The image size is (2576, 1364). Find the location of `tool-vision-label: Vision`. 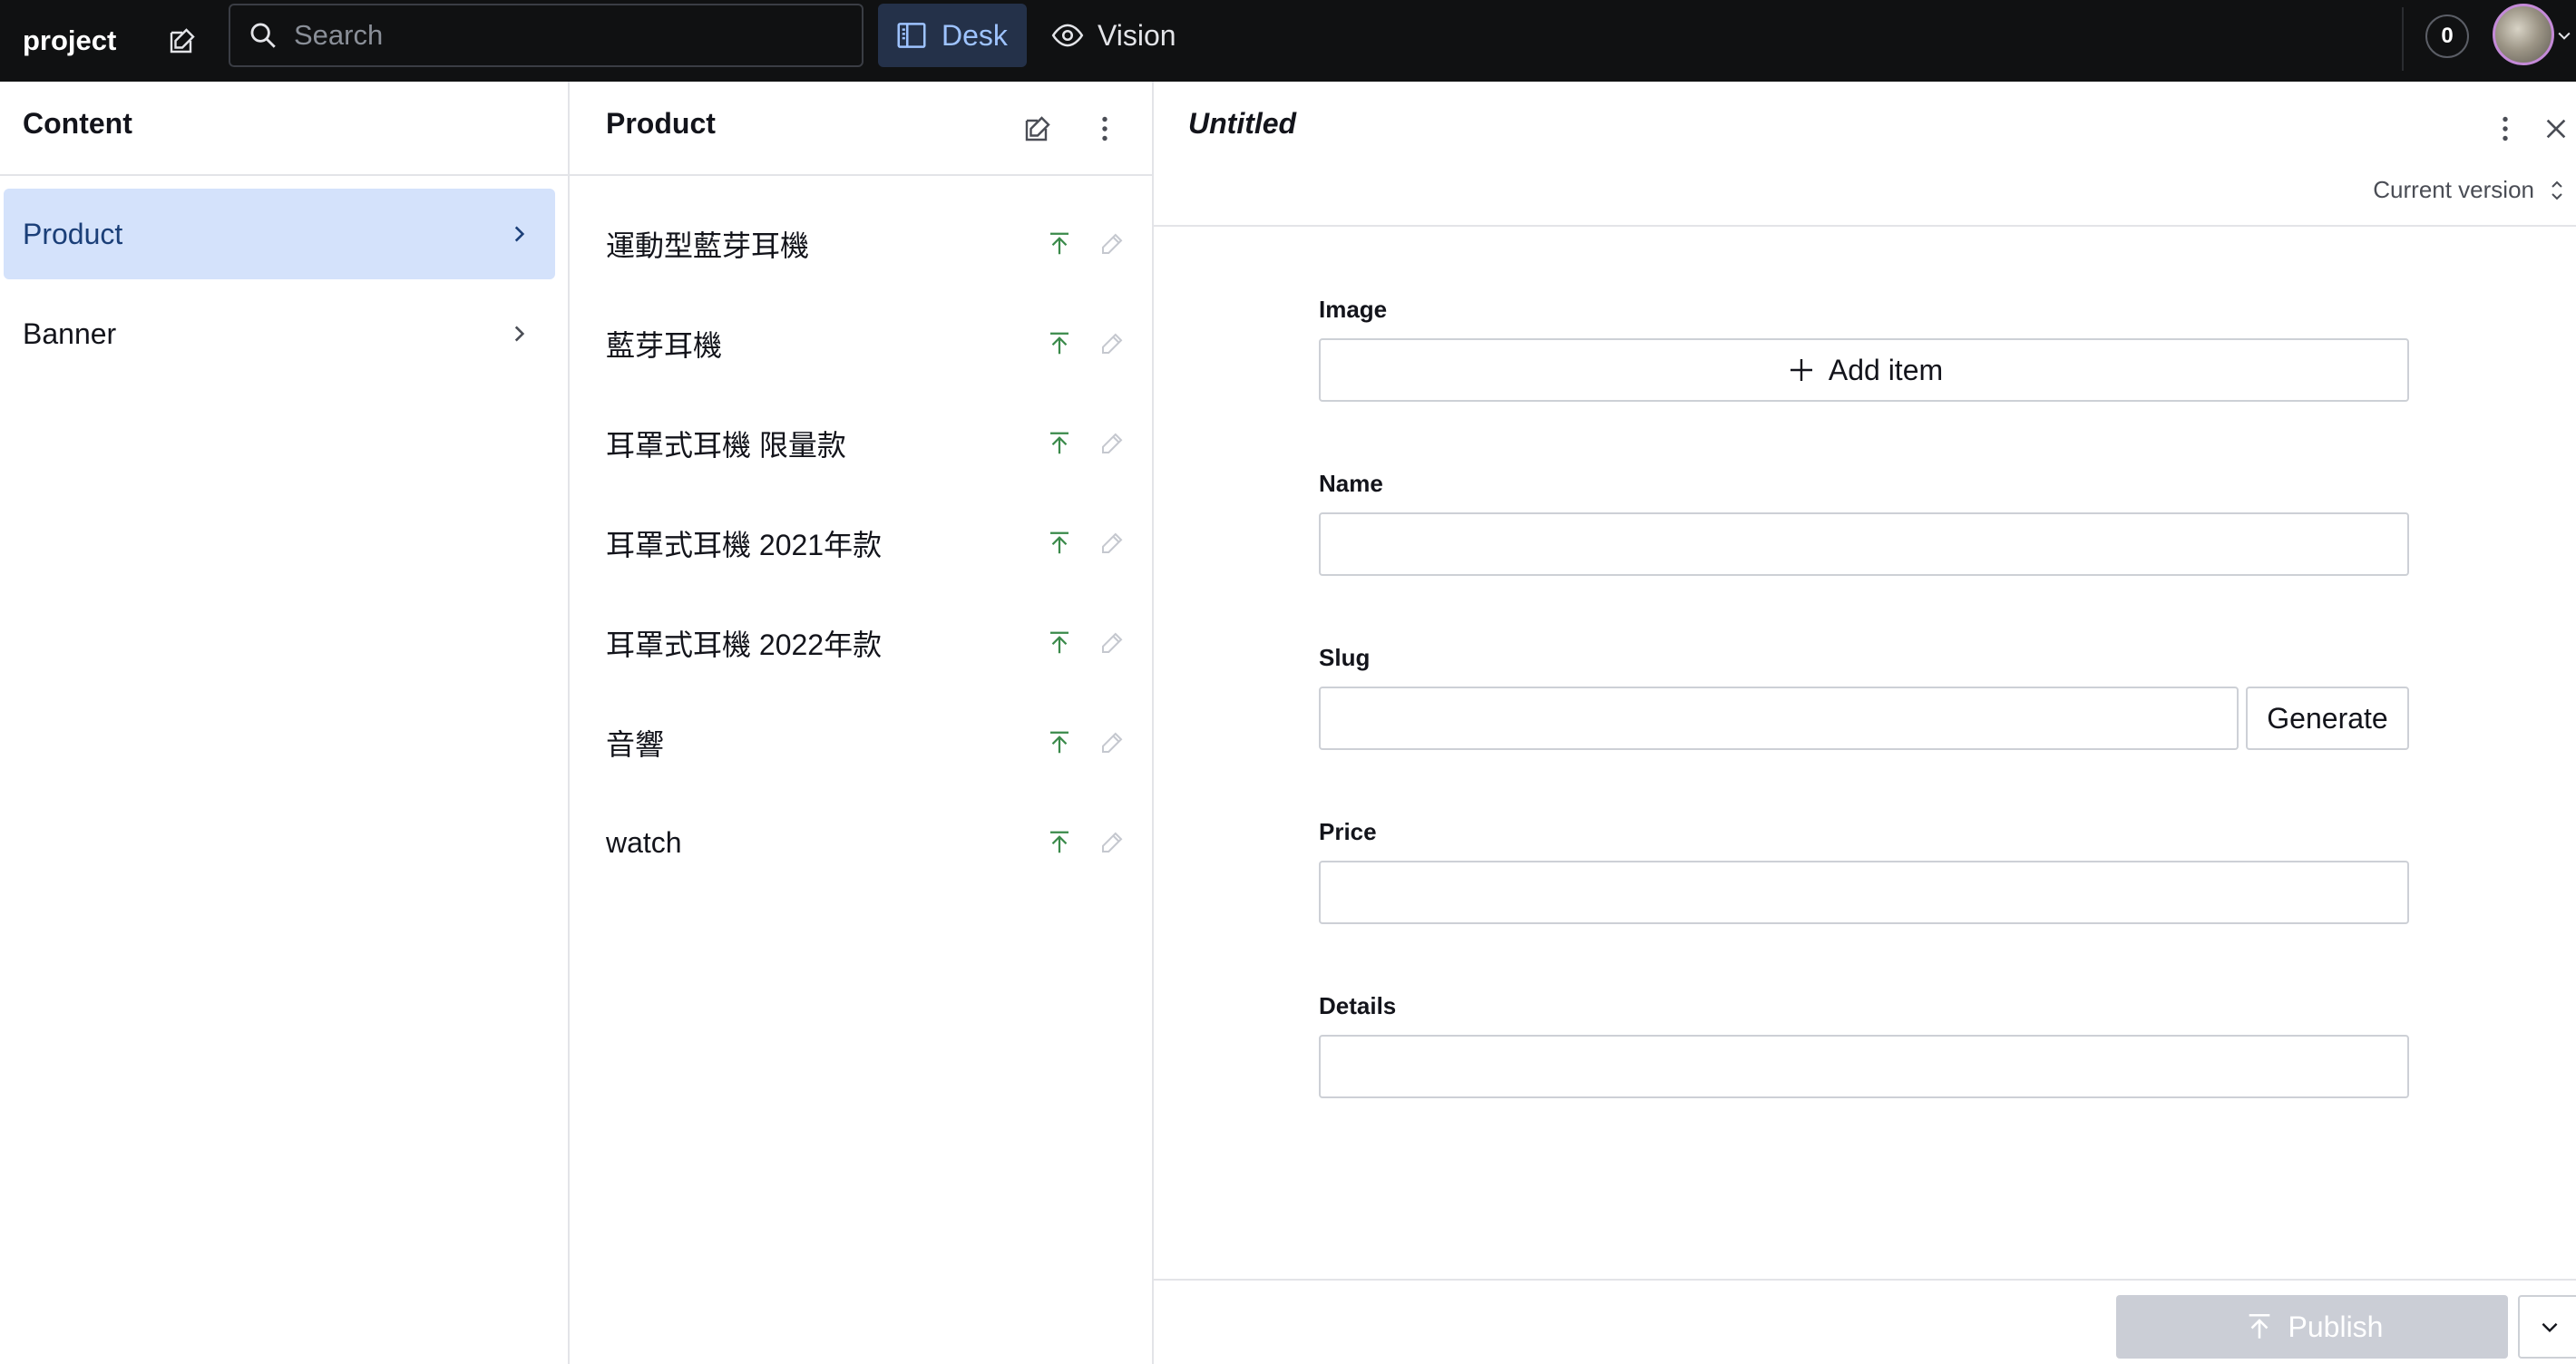

tool-vision-label: Vision is located at coordinates (1137, 35).